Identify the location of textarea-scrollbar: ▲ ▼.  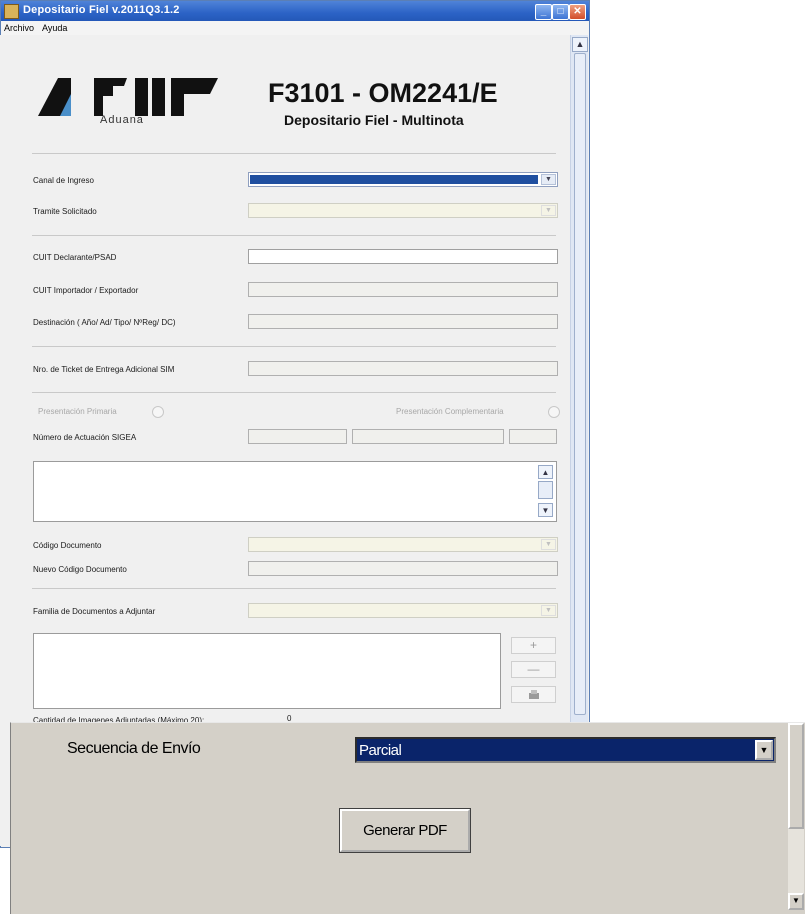
(546, 491).